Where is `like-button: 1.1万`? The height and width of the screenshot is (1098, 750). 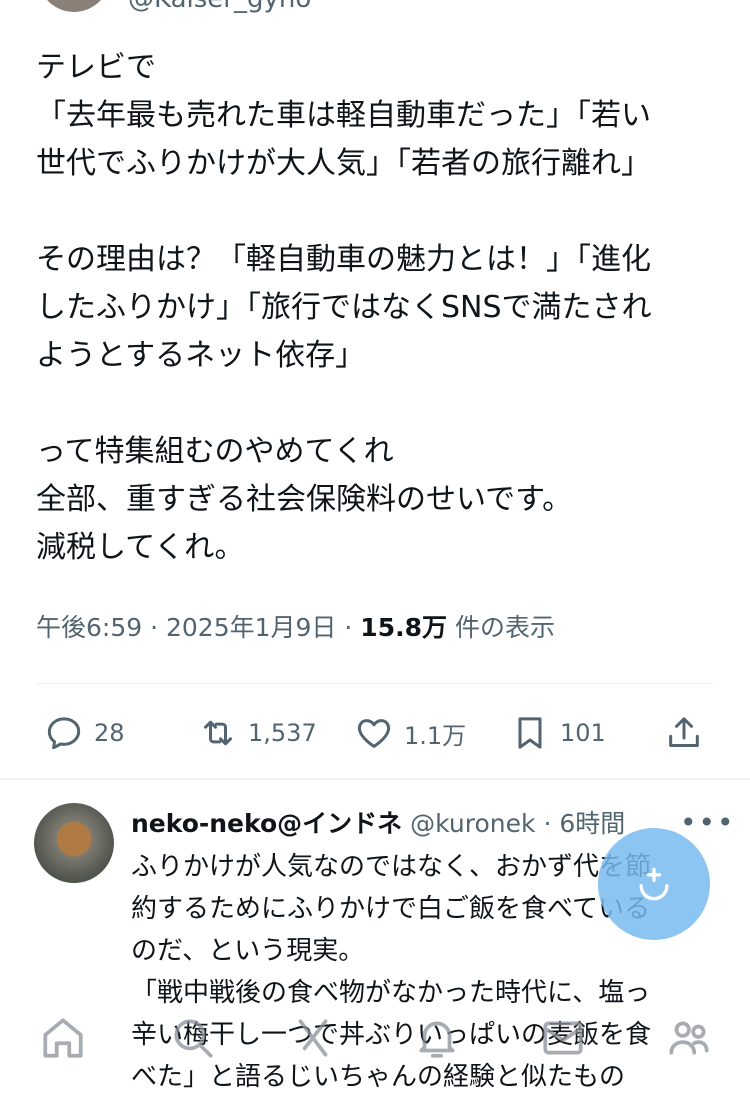
like-button: 1.1万 is located at coordinates (410, 733).